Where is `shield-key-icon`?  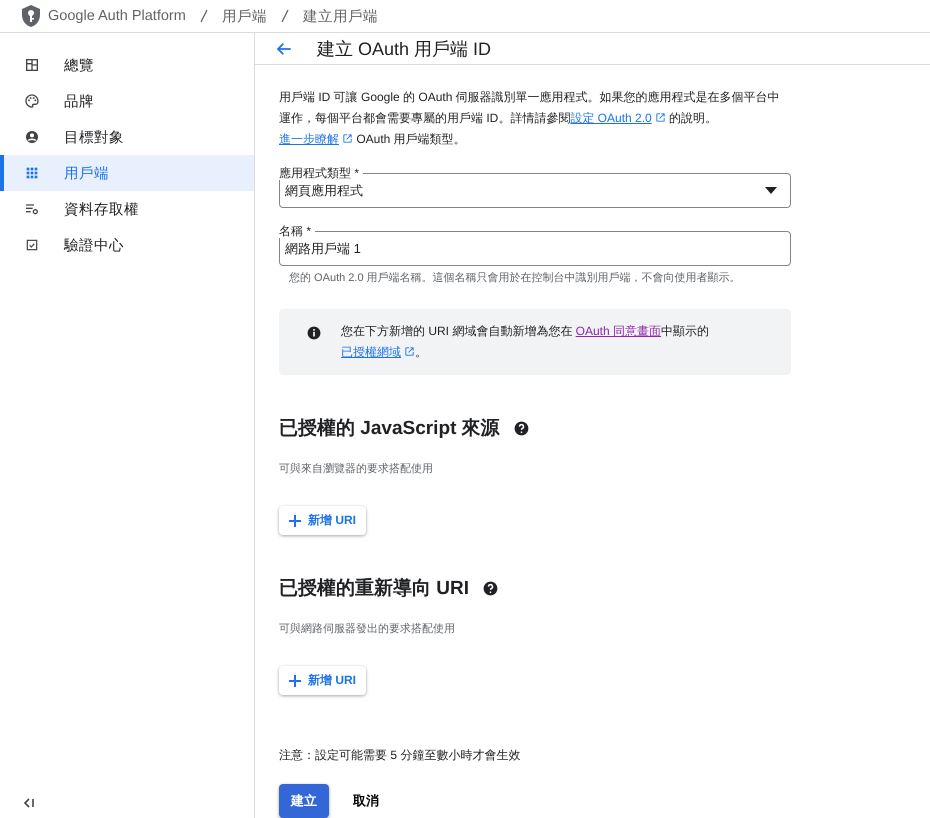
shield-key-icon is located at coordinates (31, 16).